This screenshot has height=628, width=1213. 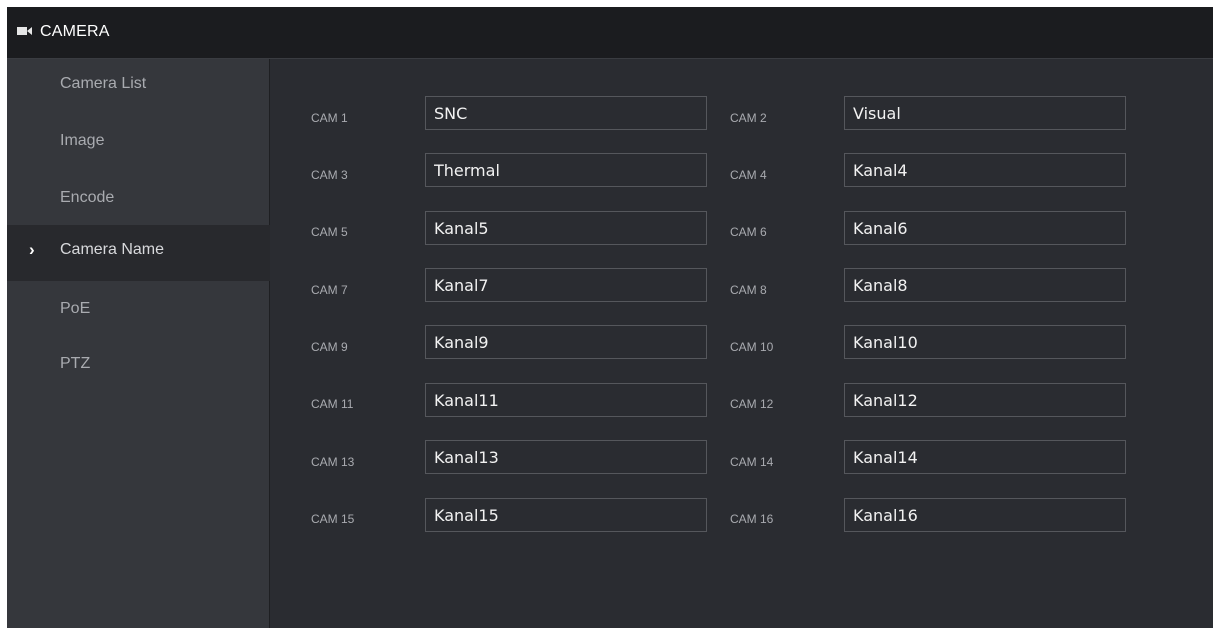 What do you see at coordinates (748, 118) in the screenshot?
I see `cam-label: CAM 2` at bounding box center [748, 118].